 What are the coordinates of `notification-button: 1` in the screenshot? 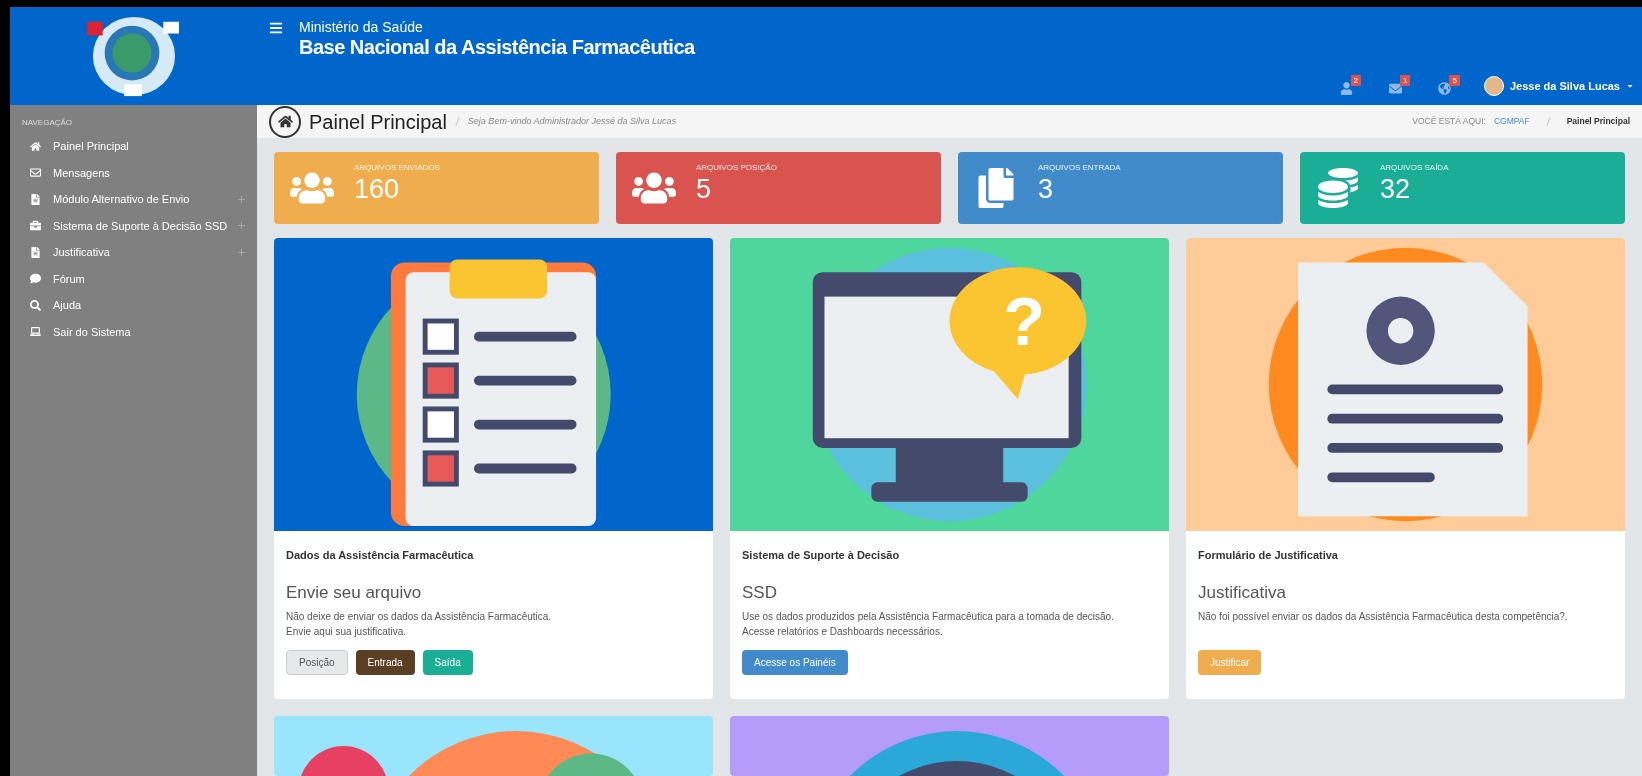 It's located at (1400, 86).